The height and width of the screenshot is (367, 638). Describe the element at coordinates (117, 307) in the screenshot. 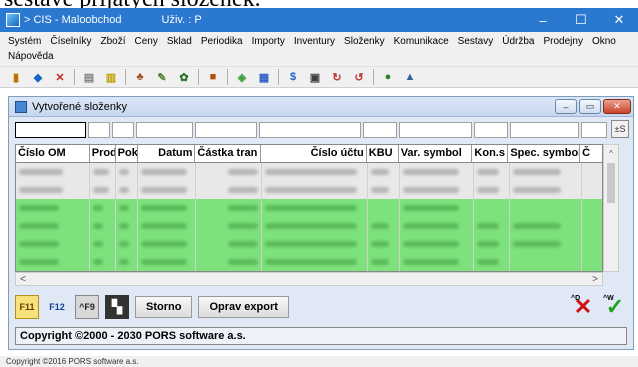

I see `binoculars-icon: ▚` at that location.